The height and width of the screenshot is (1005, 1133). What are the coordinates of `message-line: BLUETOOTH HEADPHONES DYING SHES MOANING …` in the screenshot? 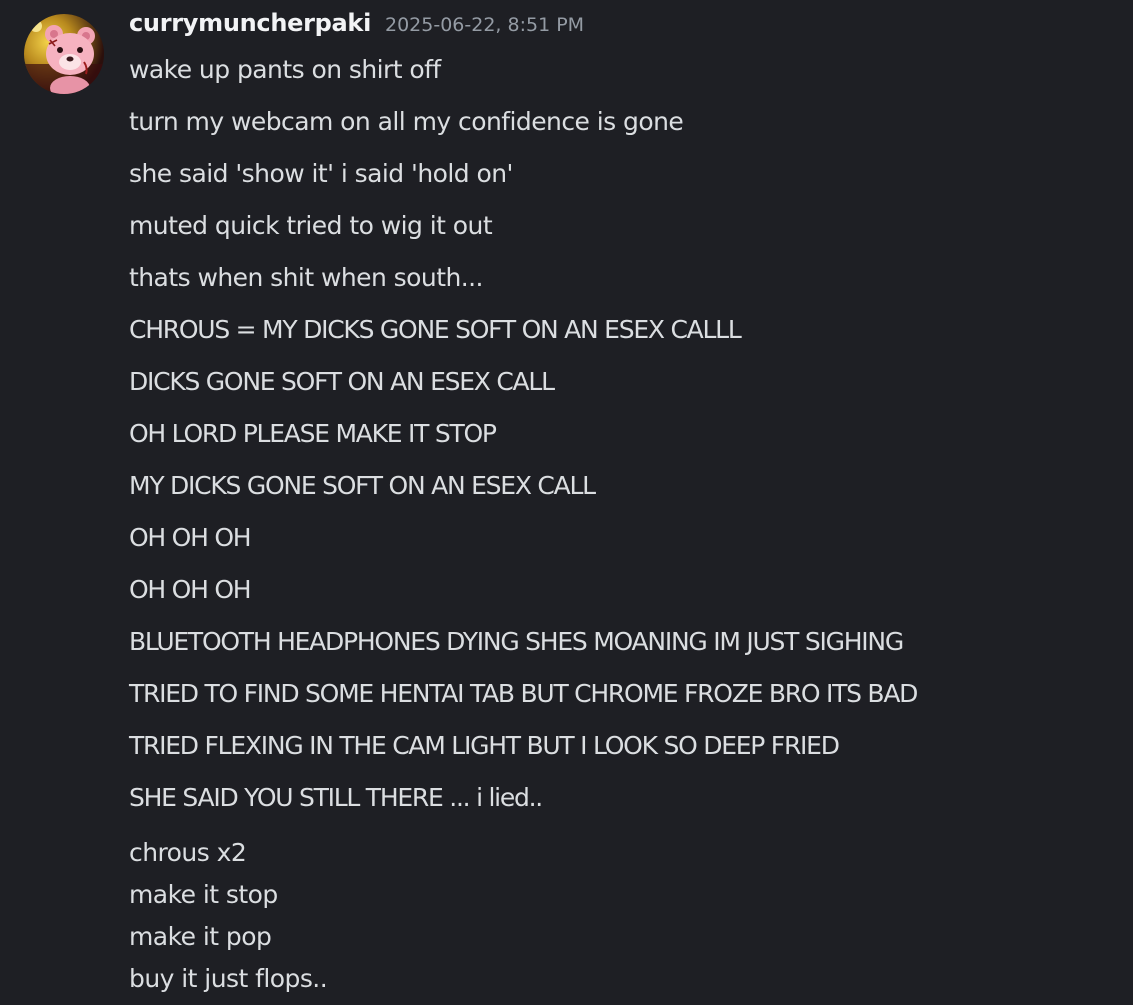 It's located at (516, 641).